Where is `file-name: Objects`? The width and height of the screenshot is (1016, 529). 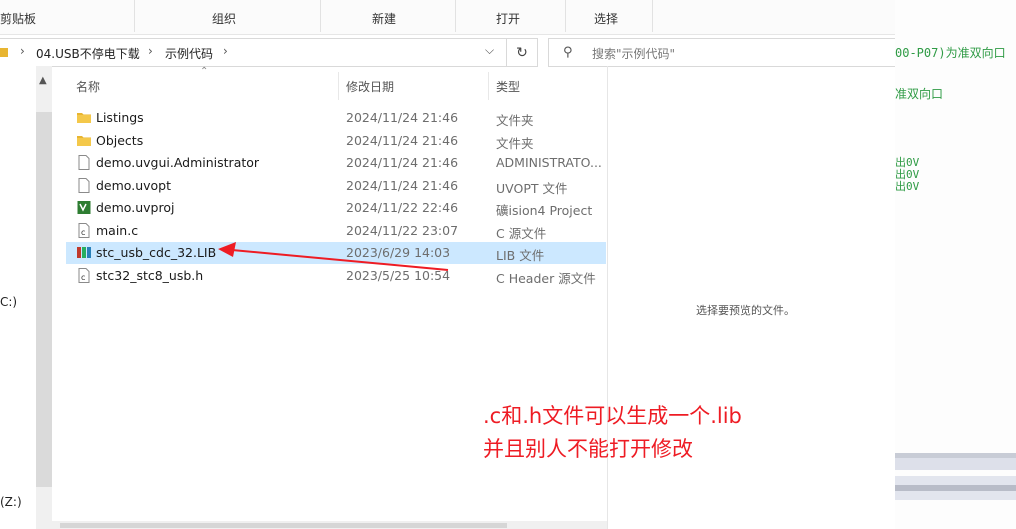
file-name: Objects is located at coordinates (120, 140).